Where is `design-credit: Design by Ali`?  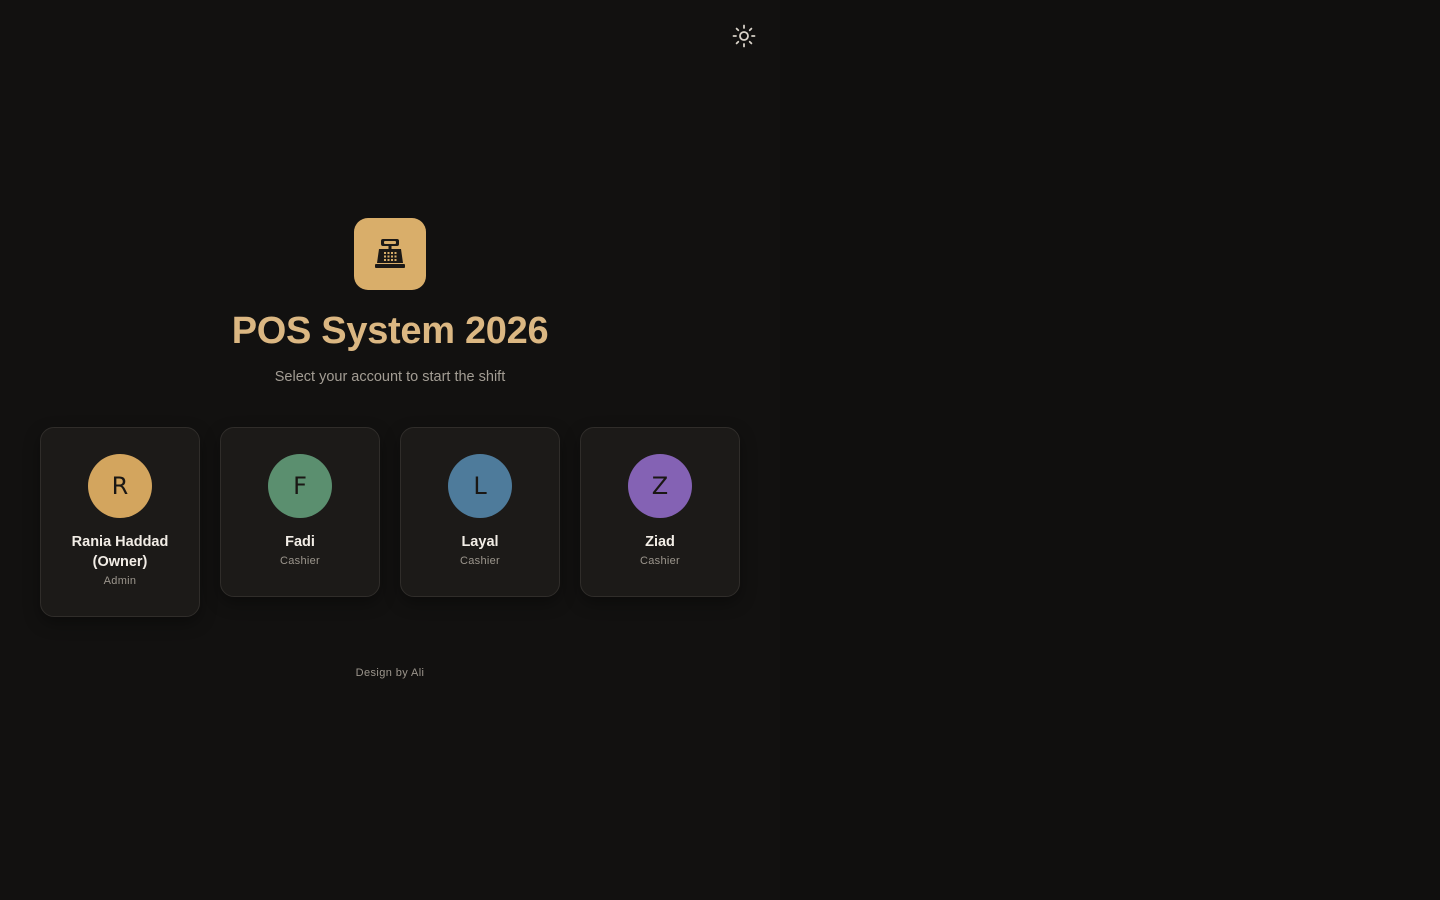
design-credit: Design by Ali is located at coordinates (390, 673).